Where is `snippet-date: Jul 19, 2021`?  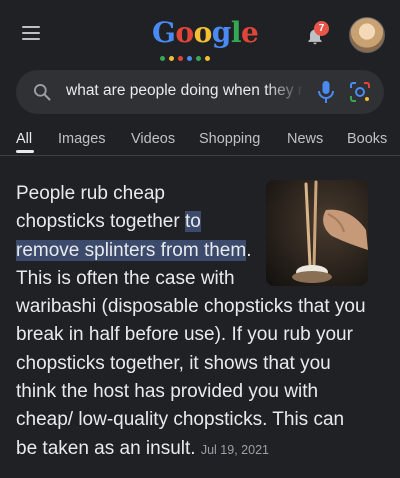 snippet-date: Jul 19, 2021 is located at coordinates (234, 449).